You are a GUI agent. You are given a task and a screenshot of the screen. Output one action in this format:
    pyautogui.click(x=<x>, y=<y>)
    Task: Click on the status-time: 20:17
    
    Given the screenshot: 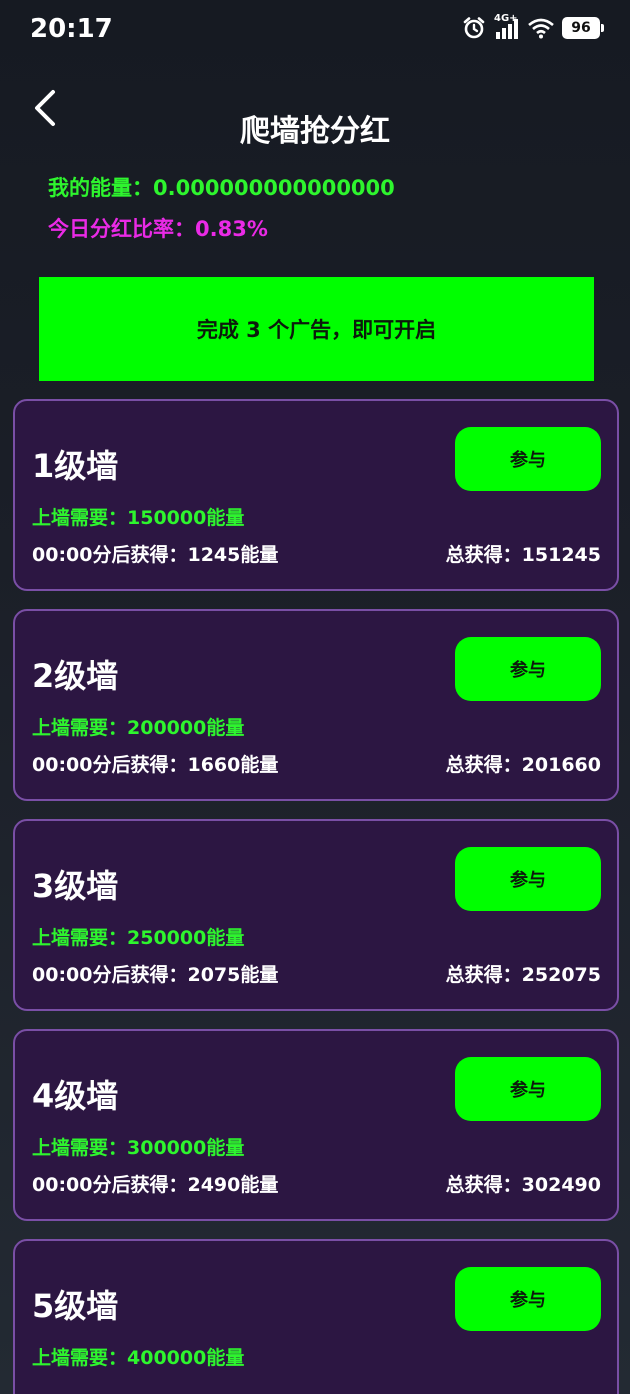 What is the action you would take?
    pyautogui.click(x=71, y=29)
    